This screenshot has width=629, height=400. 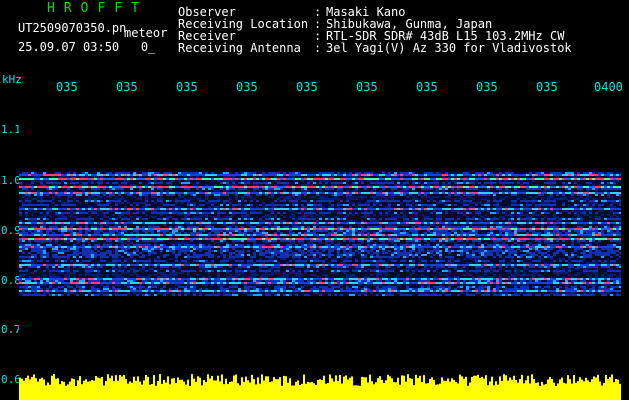 I want to click on y-tick-label: 0.8, so click(x=11, y=280).